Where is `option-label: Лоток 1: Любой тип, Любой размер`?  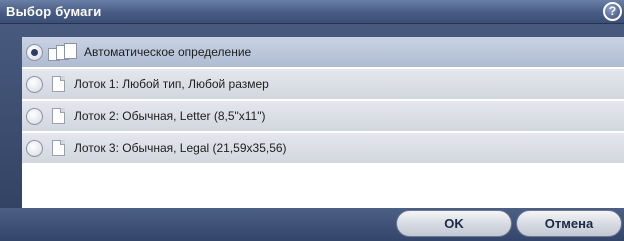
option-label: Лоток 1: Любой тип, Любой размер is located at coordinates (171, 84).